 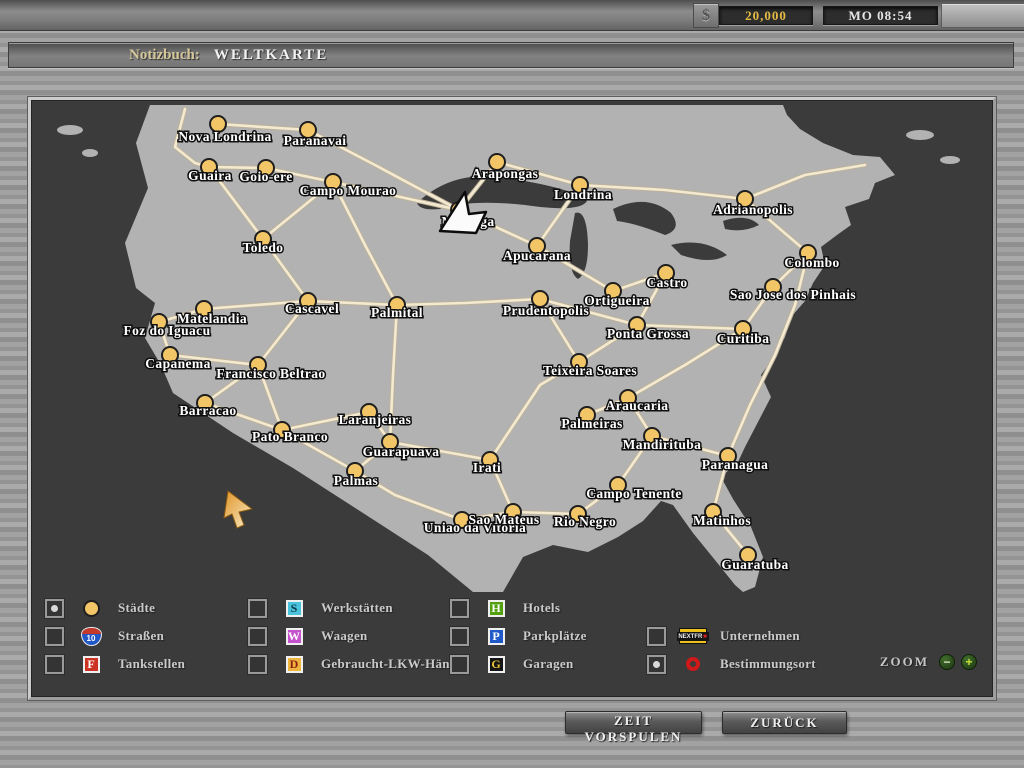 I want to click on hotel-icon: H, so click(x=496, y=608).